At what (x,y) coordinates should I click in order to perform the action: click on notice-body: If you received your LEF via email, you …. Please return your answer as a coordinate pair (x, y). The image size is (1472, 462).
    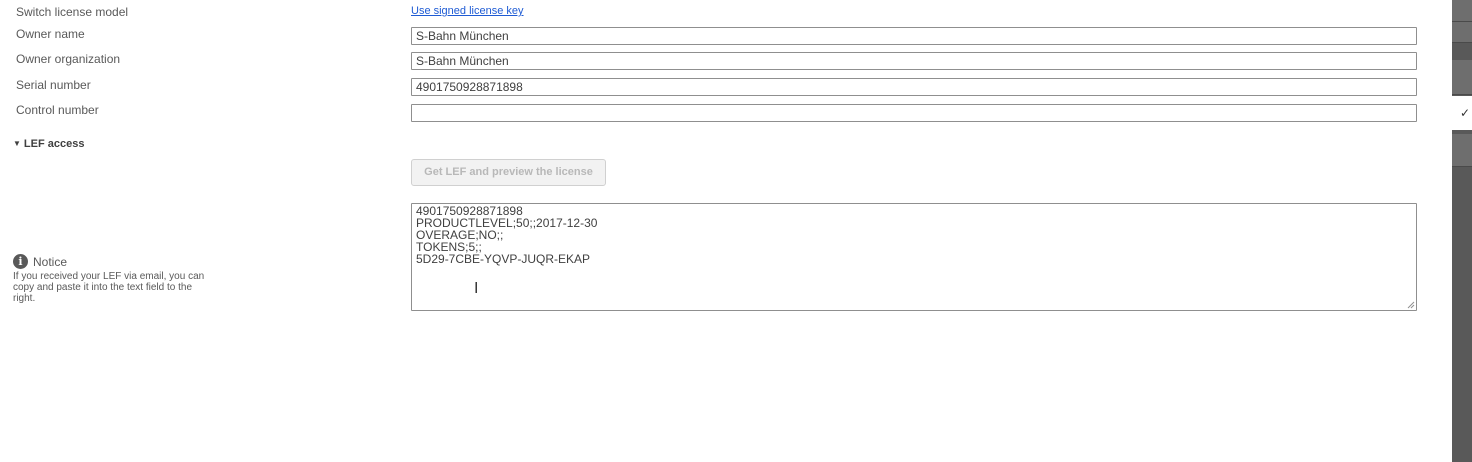
    Looking at the image, I should click on (109, 287).